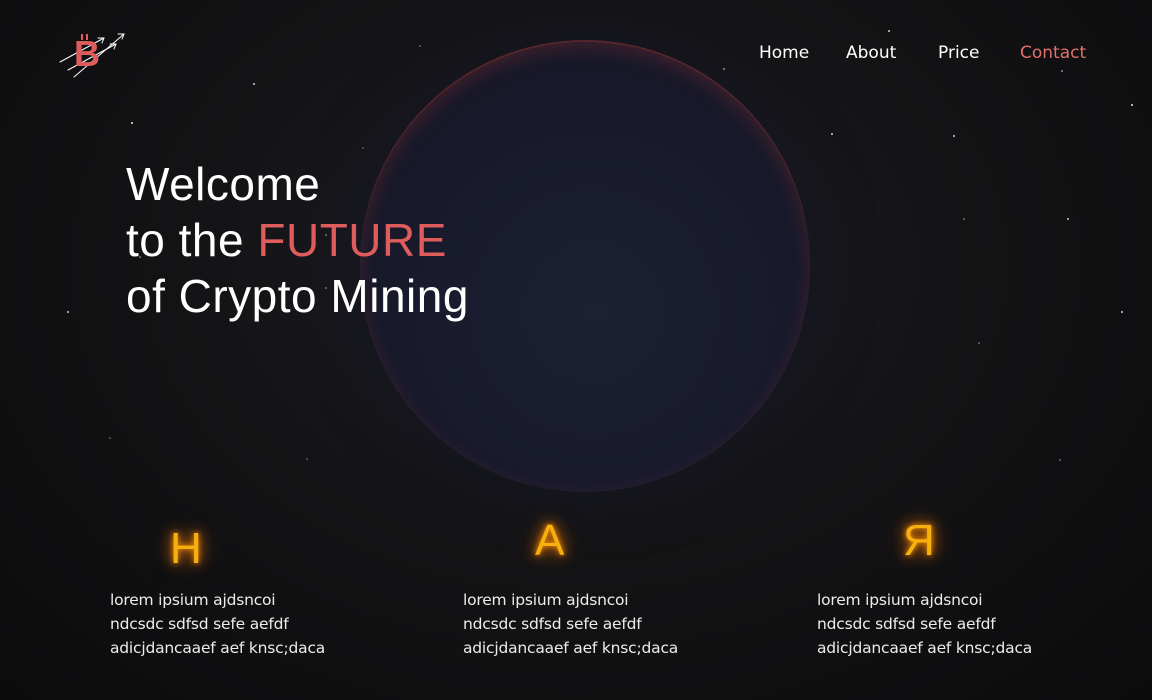 The height and width of the screenshot is (700, 1152). What do you see at coordinates (352, 240) in the screenshot?
I see `hero-accent-word: FUTURE` at bounding box center [352, 240].